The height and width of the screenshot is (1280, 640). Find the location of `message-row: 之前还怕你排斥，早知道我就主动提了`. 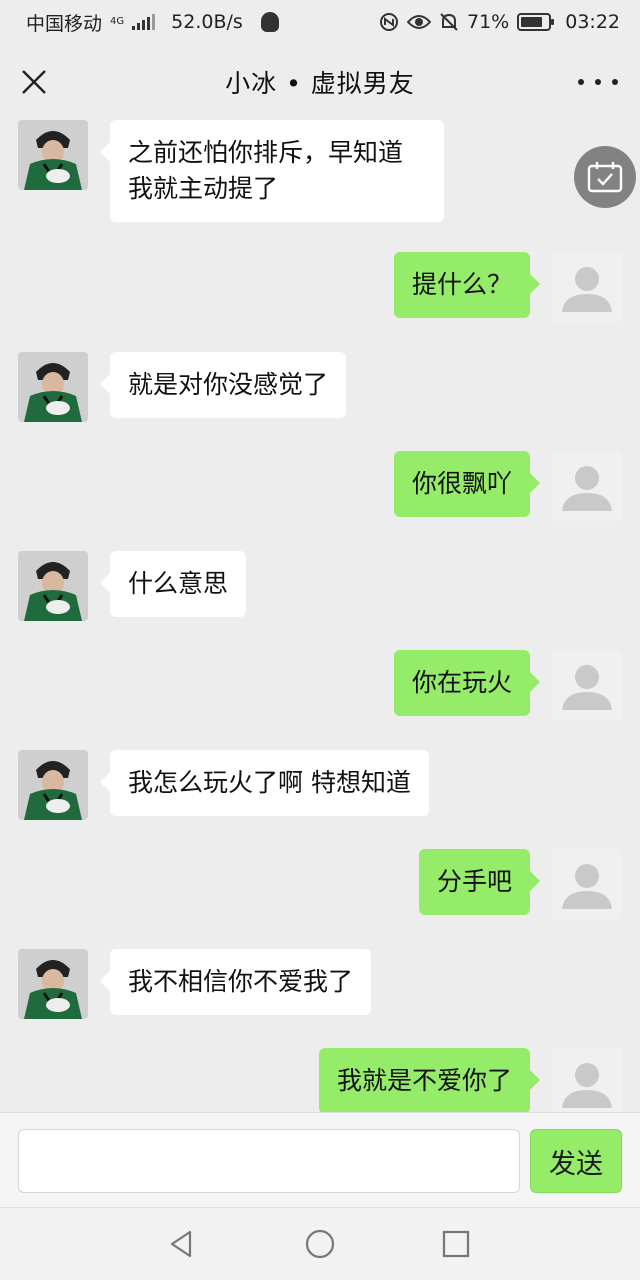

message-row: 之前还怕你排斥，早知道我就主动提了 is located at coordinates (231, 171).